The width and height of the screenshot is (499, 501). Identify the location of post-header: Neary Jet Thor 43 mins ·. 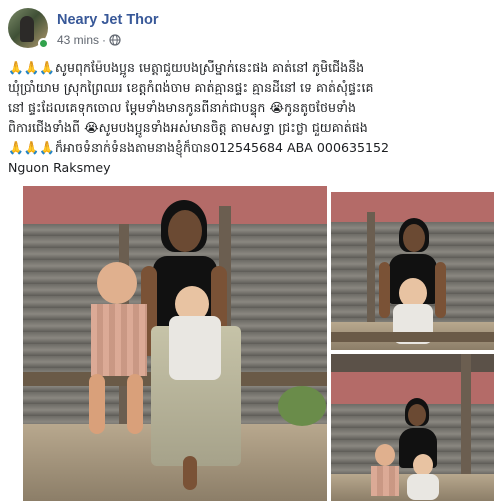
(248, 30).